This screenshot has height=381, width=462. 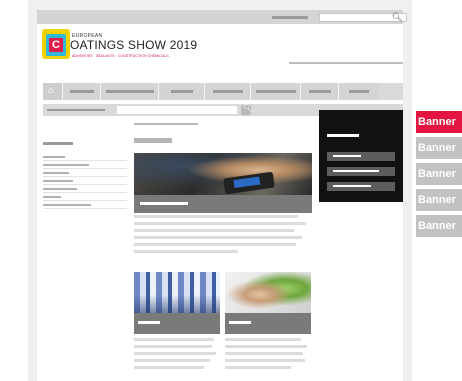 I want to click on logo-mark: C, so click(x=56, y=44).